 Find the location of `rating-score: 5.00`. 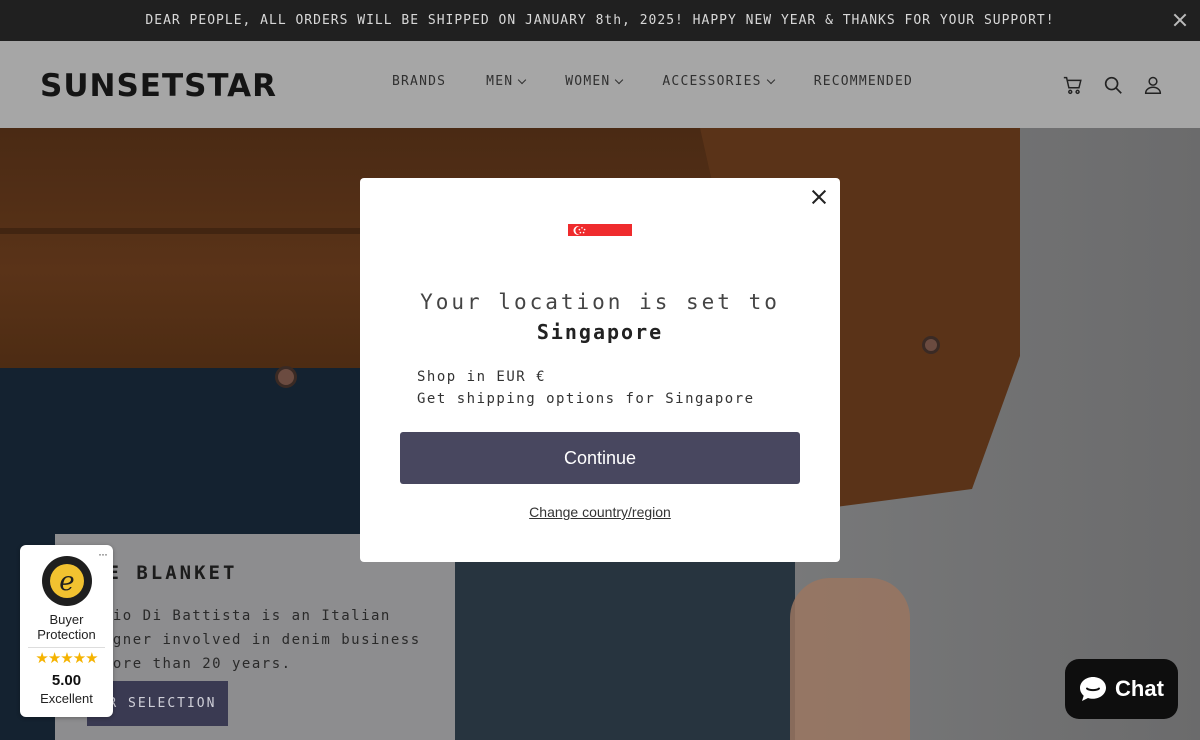

rating-score: 5.00 is located at coordinates (66, 680).